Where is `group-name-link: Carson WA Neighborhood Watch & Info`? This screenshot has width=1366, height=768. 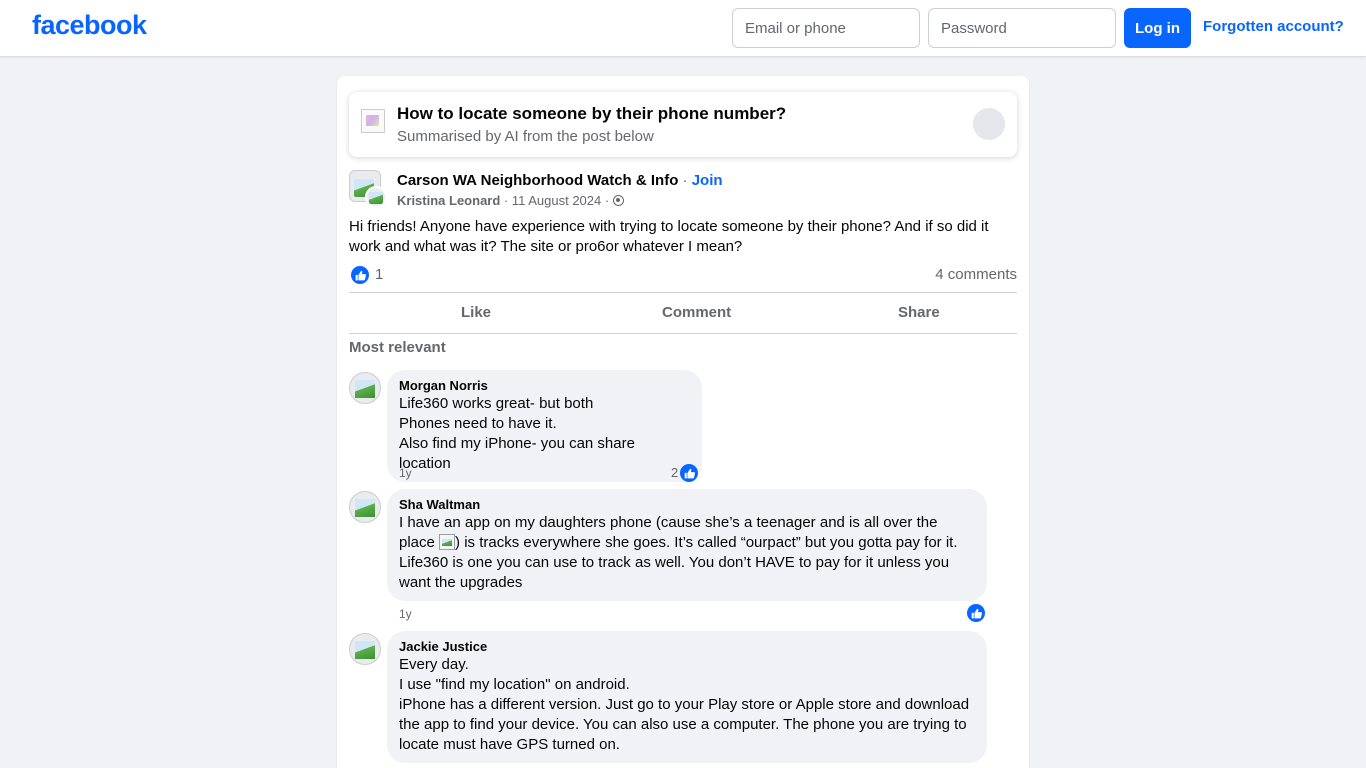 group-name-link: Carson WA Neighborhood Watch & Info is located at coordinates (537, 180).